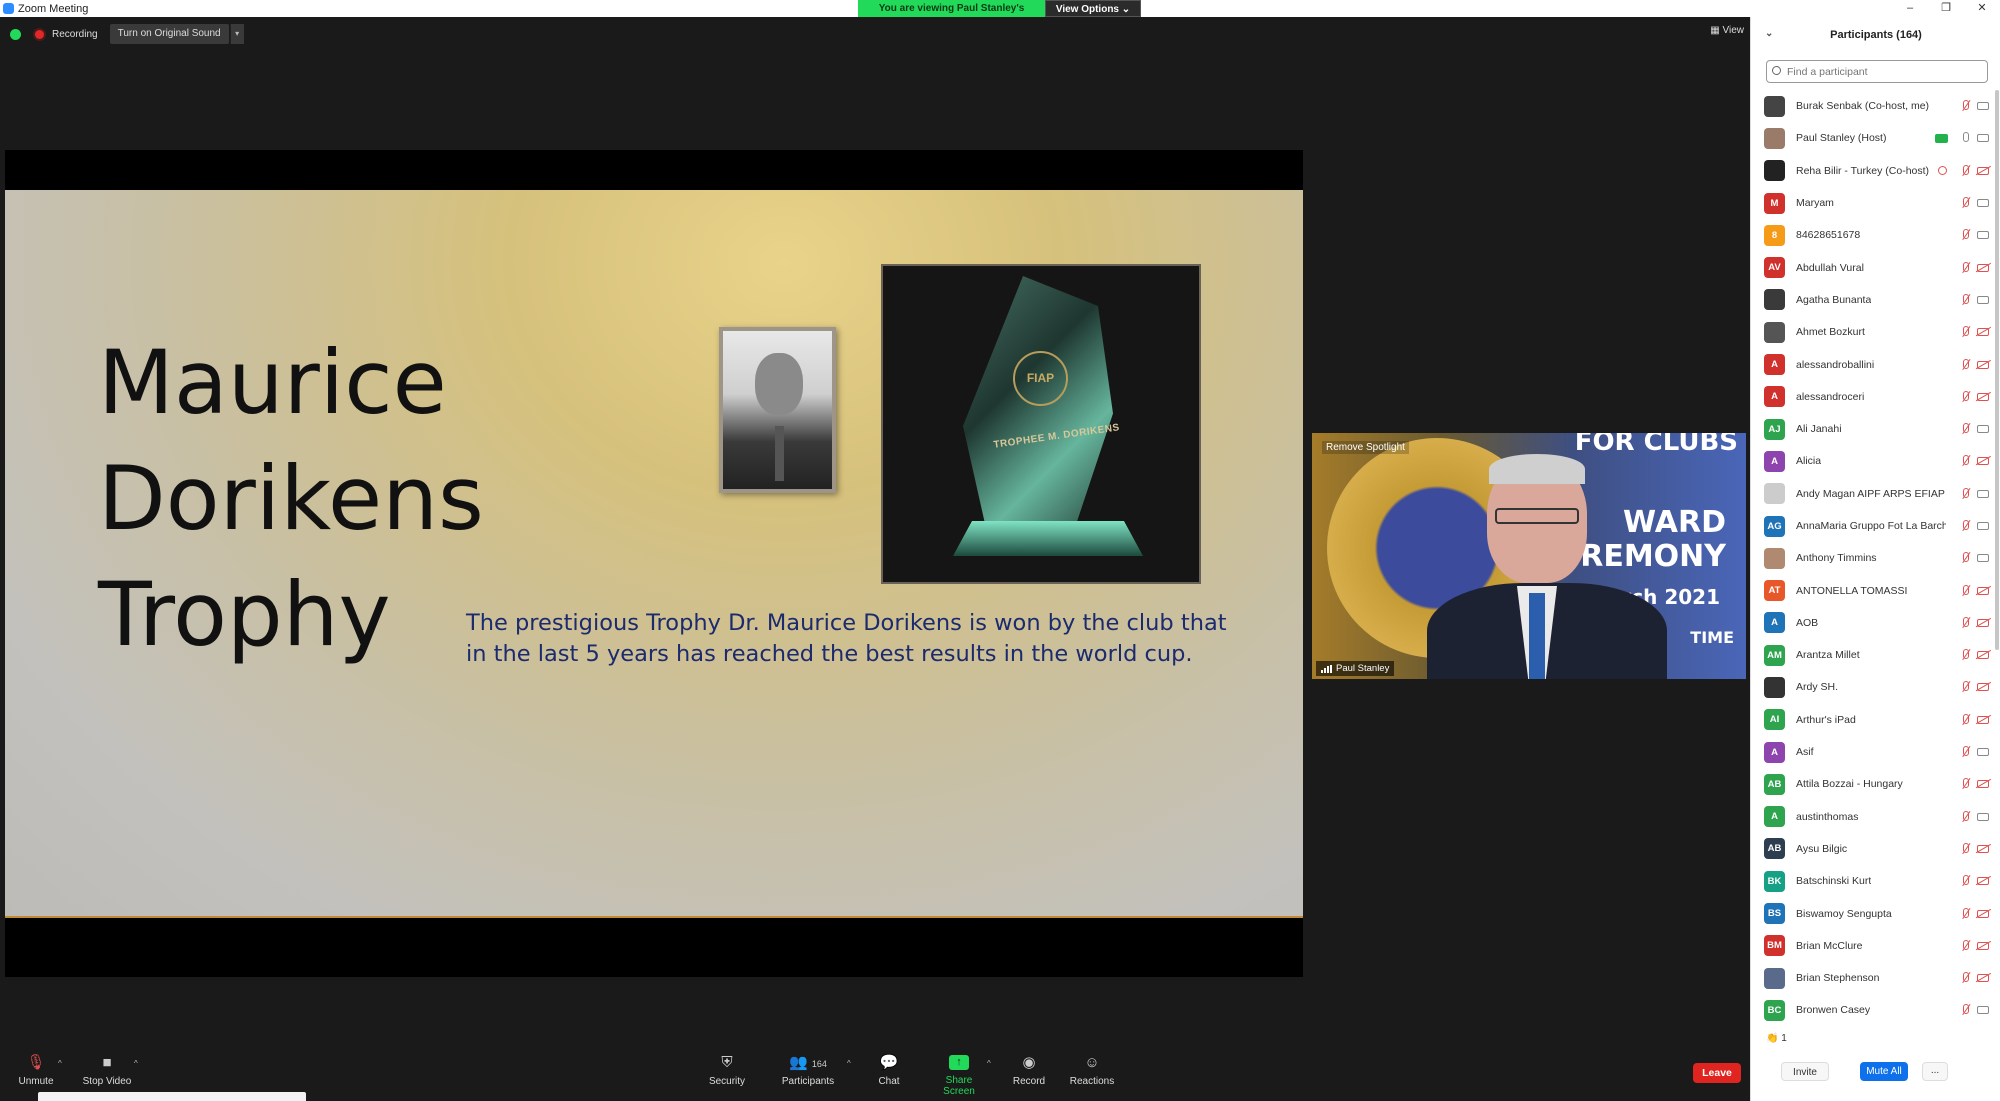  Describe the element at coordinates (1982, 8) in the screenshot. I see `close-button: ✕` at that location.